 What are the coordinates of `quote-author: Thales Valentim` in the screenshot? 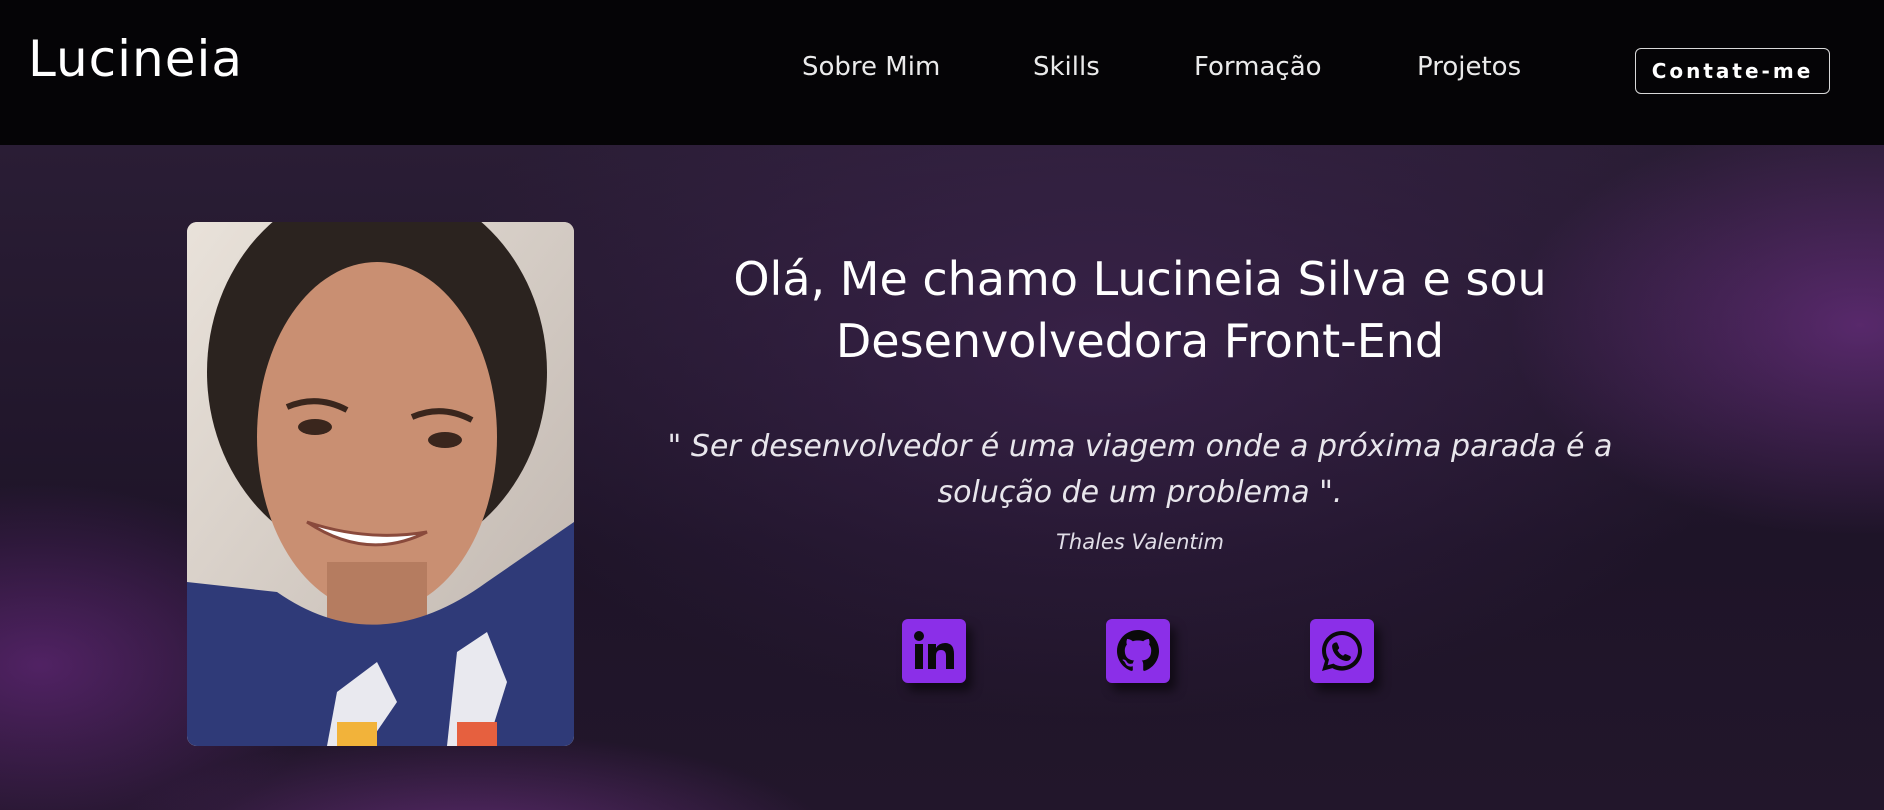 It's located at (1140, 542).